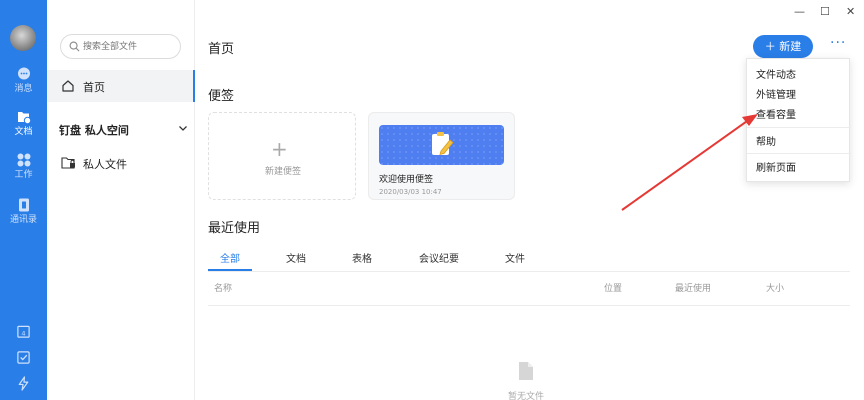 The width and height of the screenshot is (864, 400). I want to click on rail-item-docs: 文档, so click(23, 123).